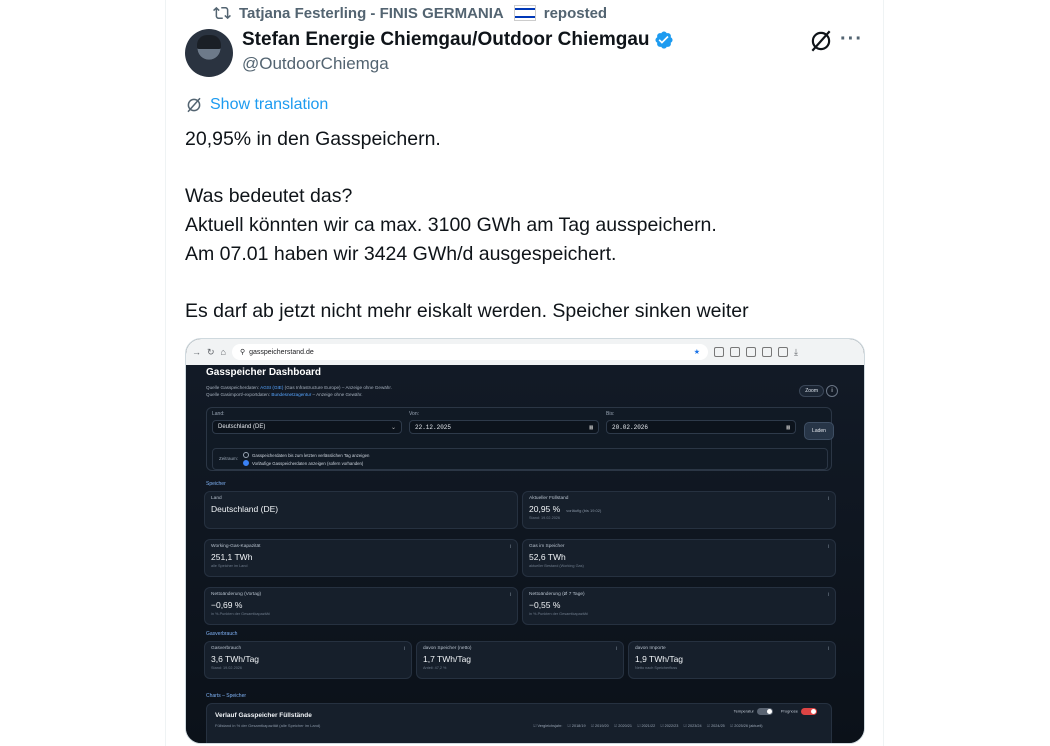 The image size is (1050, 746). Describe the element at coordinates (446, 40) in the screenshot. I see `author-name: Stefan Energie Chiemgau/Outdoor Chiemgau` at that location.